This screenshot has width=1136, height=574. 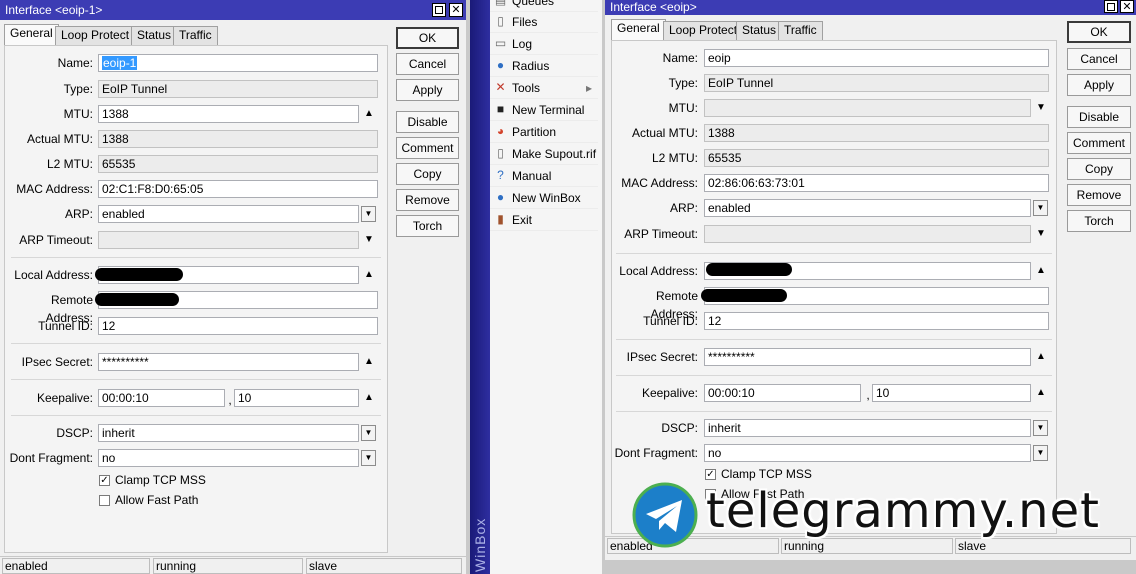 I want to click on left-tabs: General Loop Protect Status Traffic, so click(x=199, y=35).